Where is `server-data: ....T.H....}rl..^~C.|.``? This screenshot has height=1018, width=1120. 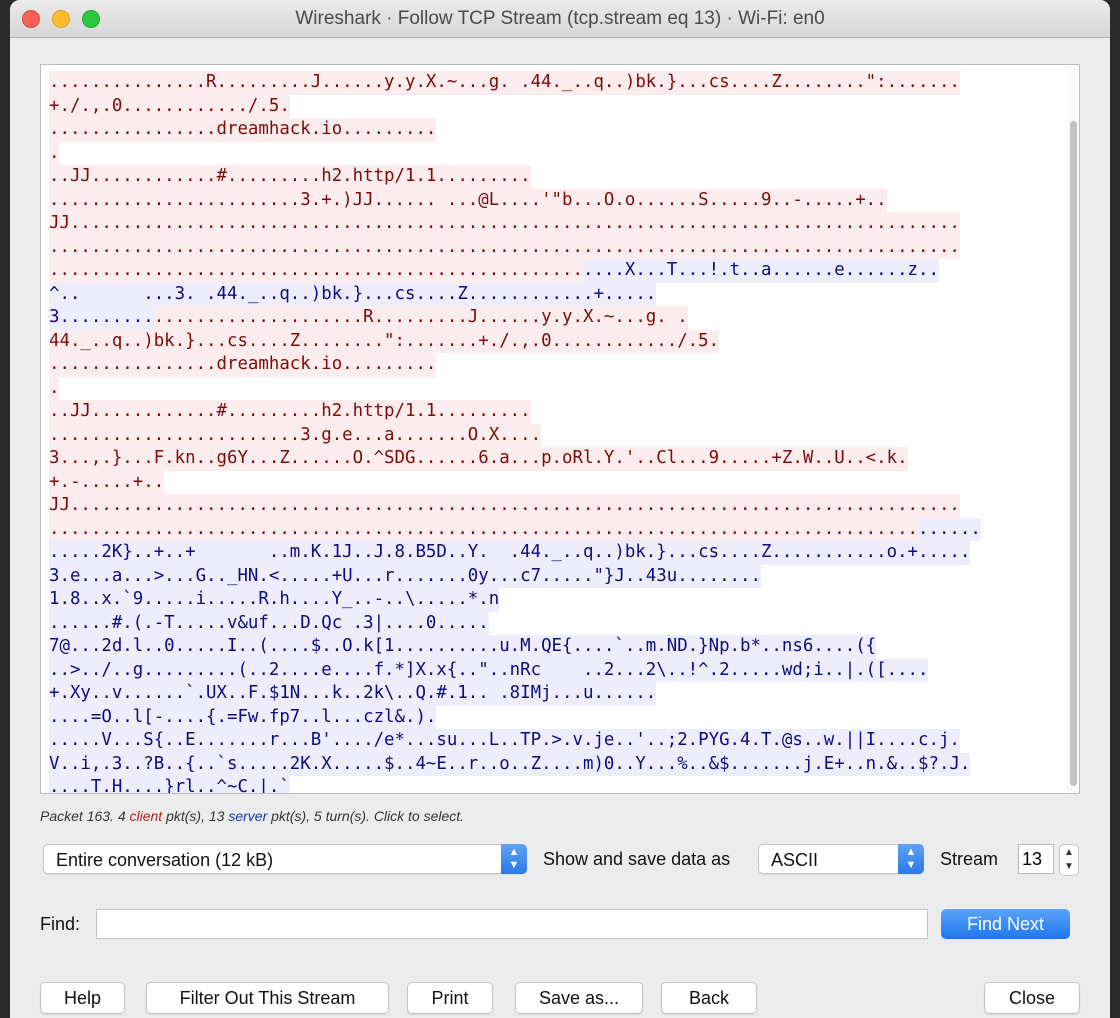 server-data: ....T.H....}rl..^~C.|.` is located at coordinates (169, 784).